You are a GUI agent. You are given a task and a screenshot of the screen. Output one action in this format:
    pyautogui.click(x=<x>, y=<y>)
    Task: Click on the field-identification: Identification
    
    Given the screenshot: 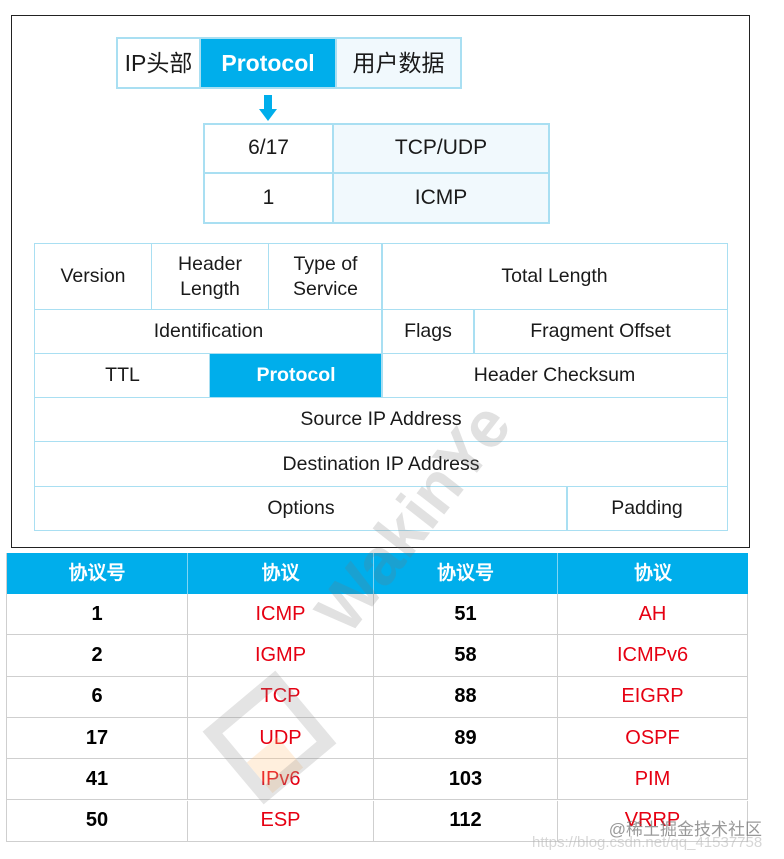 What is the action you would take?
    pyautogui.click(x=208, y=331)
    